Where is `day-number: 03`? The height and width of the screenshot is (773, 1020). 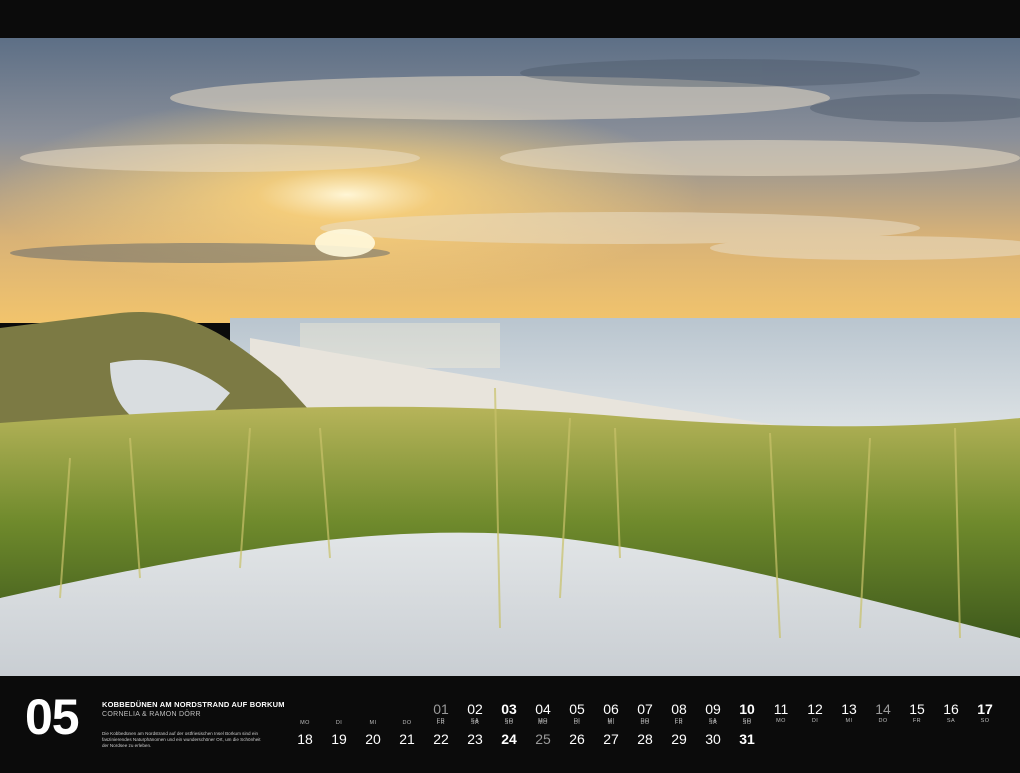
day-number: 03 is located at coordinates (509, 709).